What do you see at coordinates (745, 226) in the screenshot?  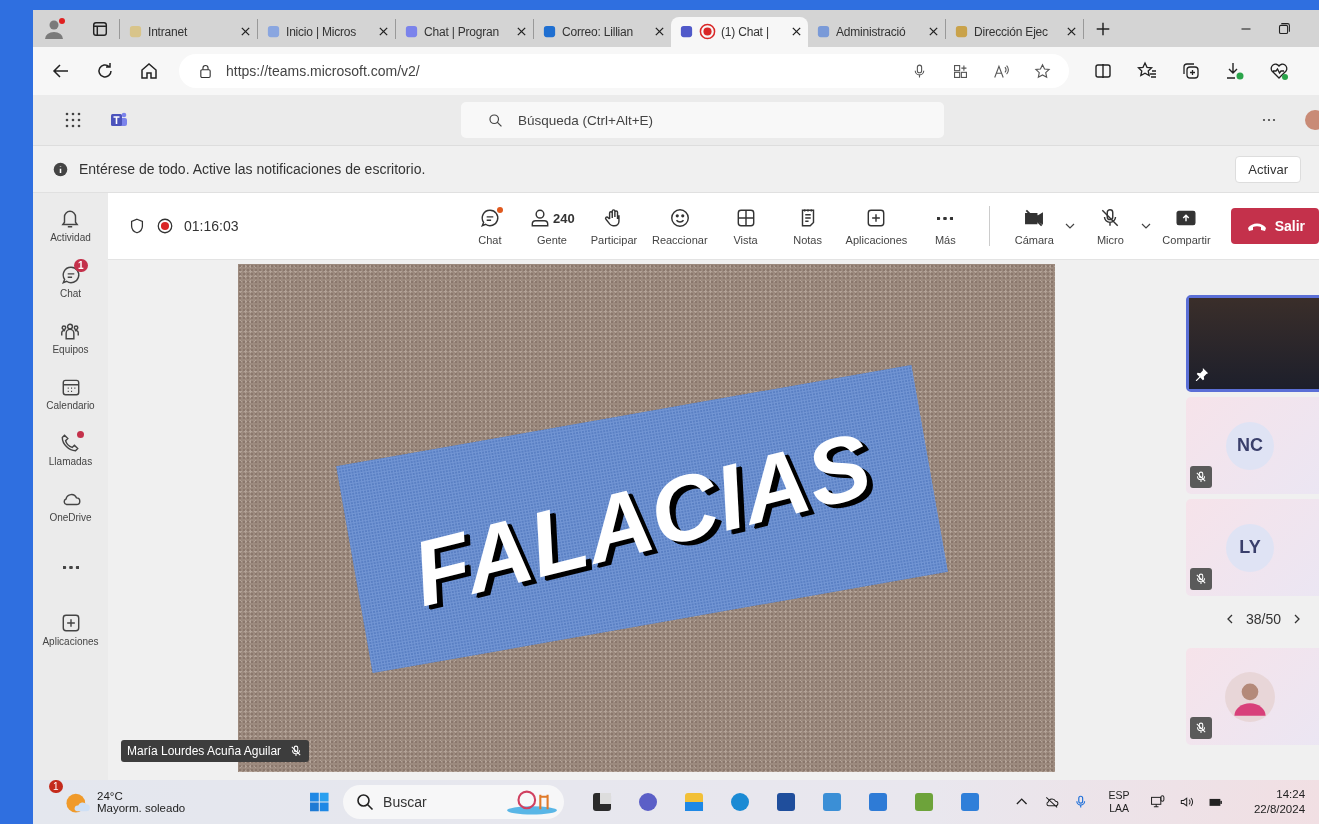 I see `toolbar-button: Vista` at bounding box center [745, 226].